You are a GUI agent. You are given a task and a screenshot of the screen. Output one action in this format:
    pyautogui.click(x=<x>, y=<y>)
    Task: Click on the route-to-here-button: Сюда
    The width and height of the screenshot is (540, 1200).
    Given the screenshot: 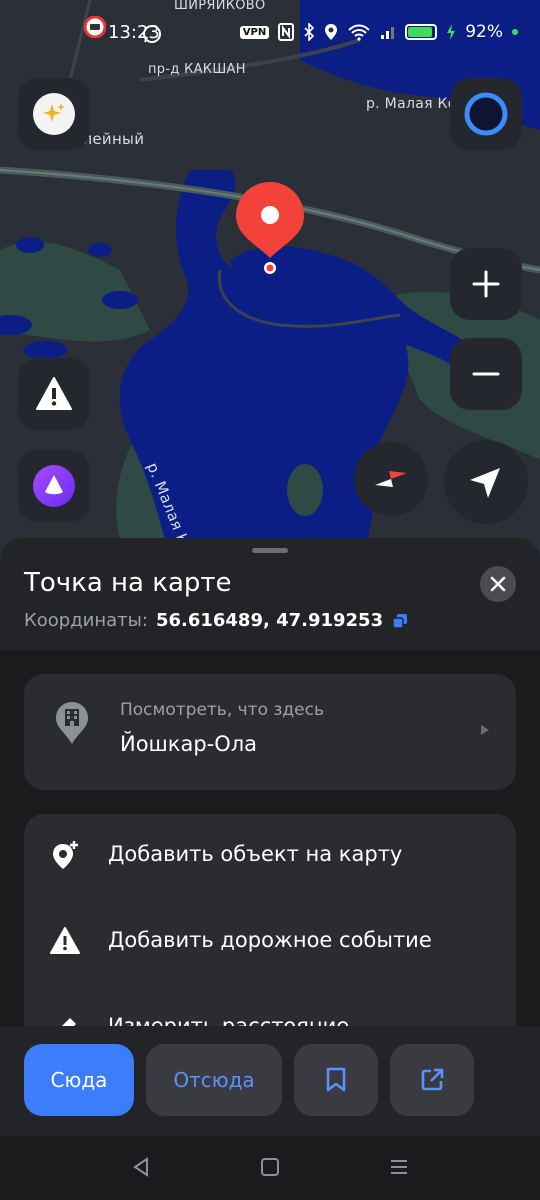 What is the action you would take?
    pyautogui.click(x=79, y=1080)
    